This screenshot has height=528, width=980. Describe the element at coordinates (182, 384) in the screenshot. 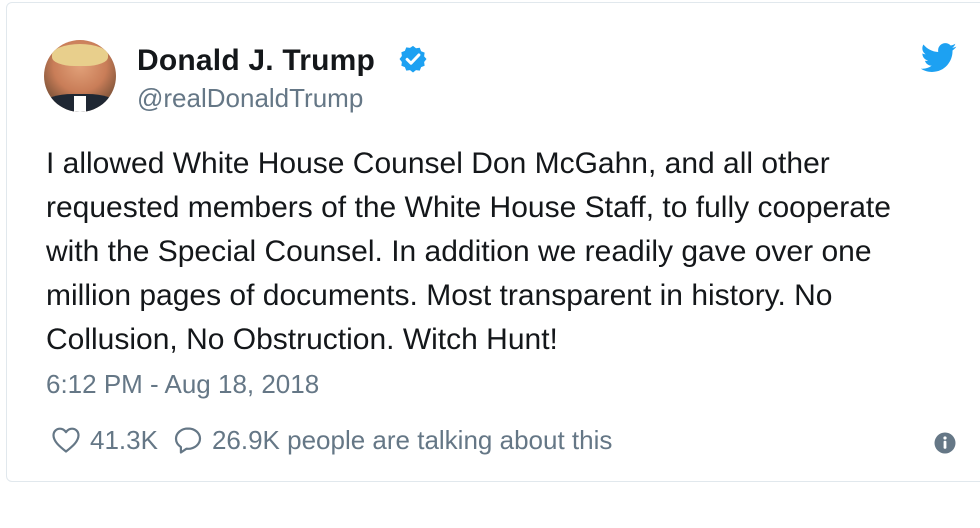

I see `tweet-timestamp: 6:12 PM - Aug 18, 2018` at that location.